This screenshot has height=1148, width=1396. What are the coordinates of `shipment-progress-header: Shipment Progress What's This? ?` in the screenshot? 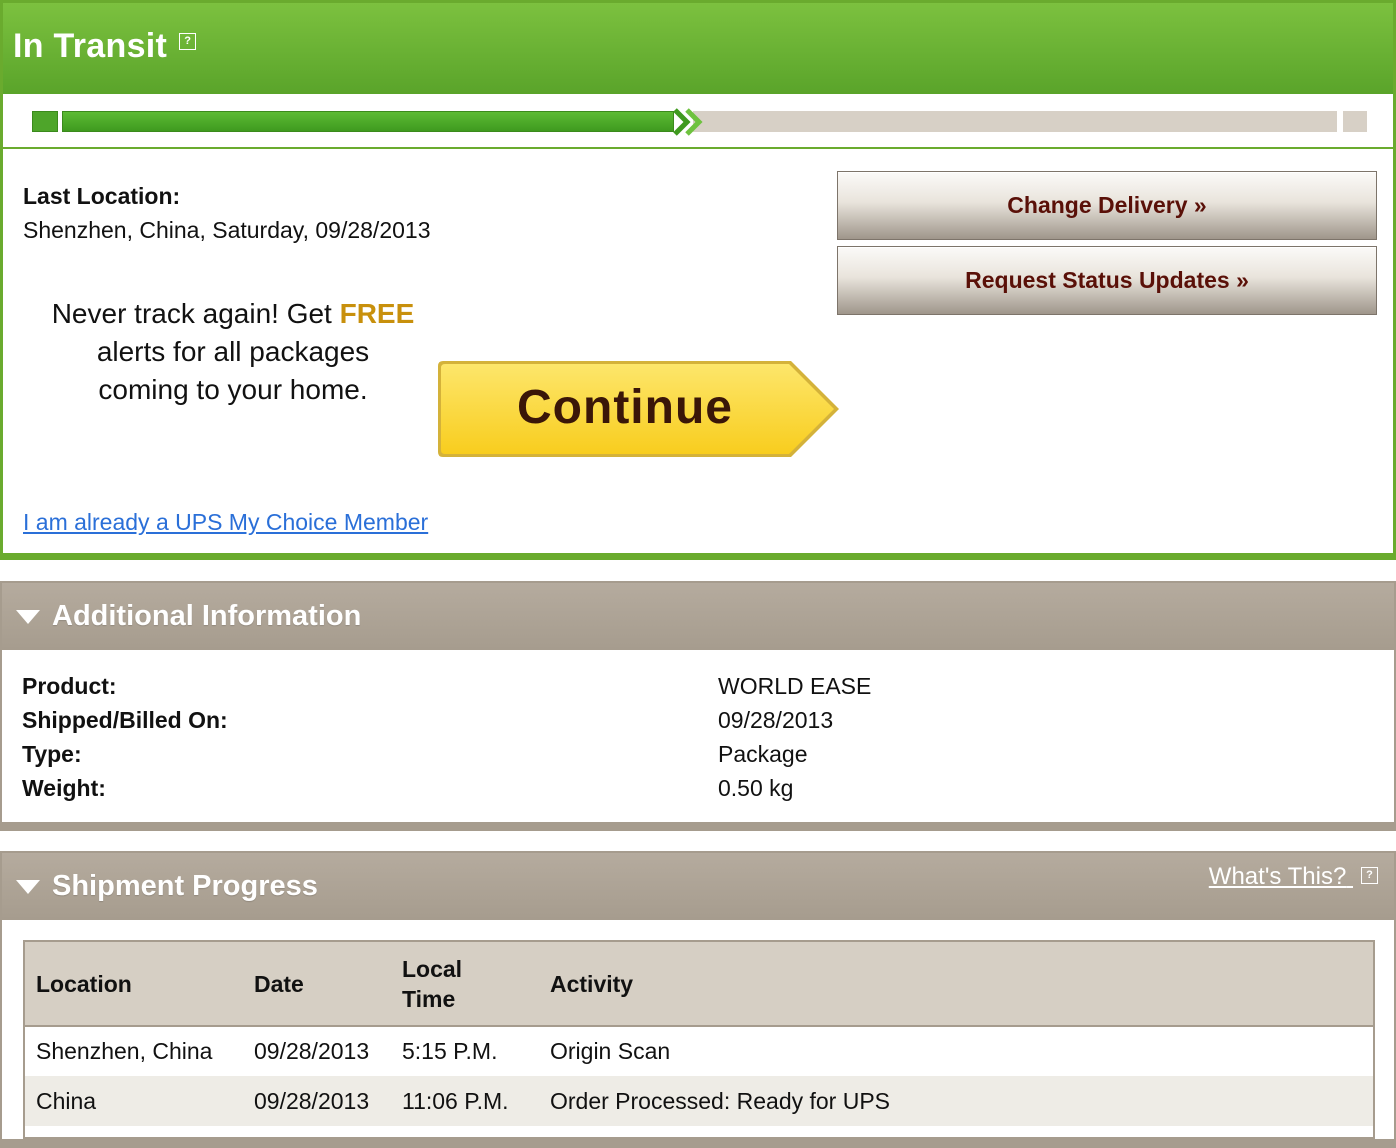 It's located at (698, 886).